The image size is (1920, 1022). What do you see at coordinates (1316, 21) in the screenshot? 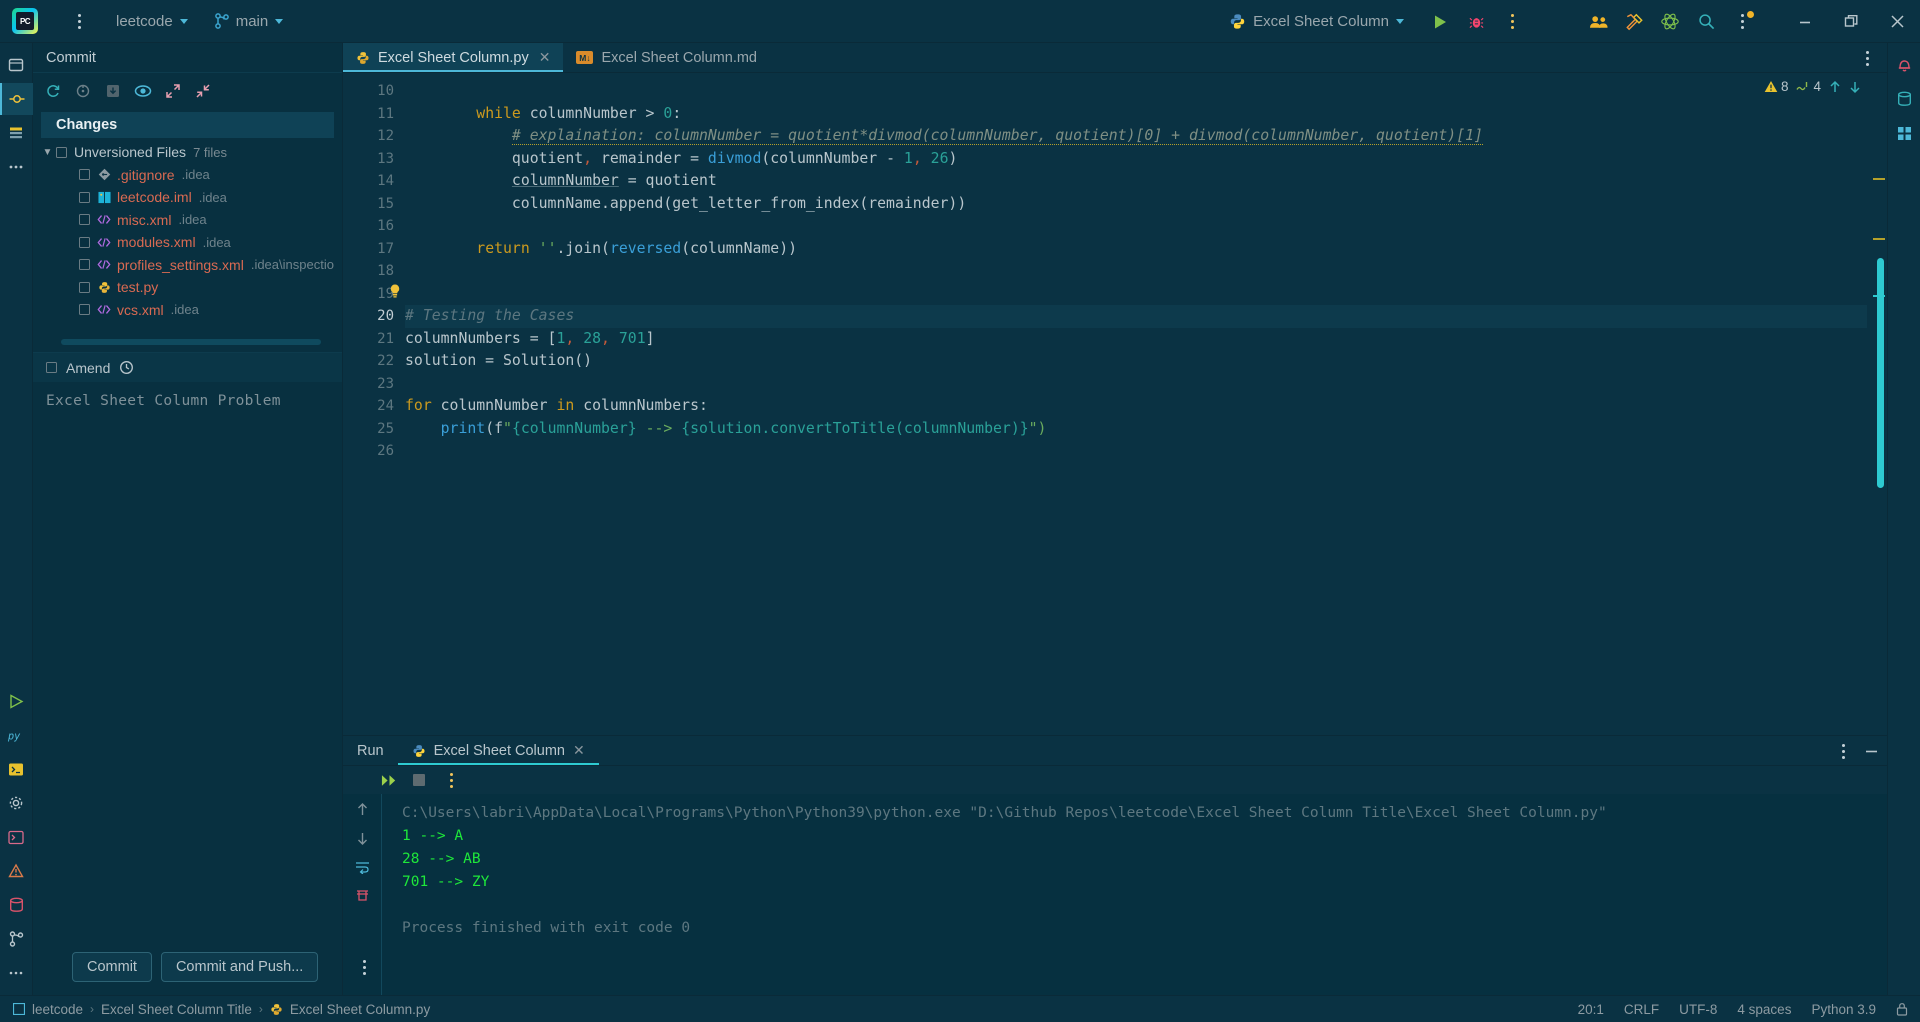
I see `run-configuration-selector: Excel Sheet Column` at bounding box center [1316, 21].